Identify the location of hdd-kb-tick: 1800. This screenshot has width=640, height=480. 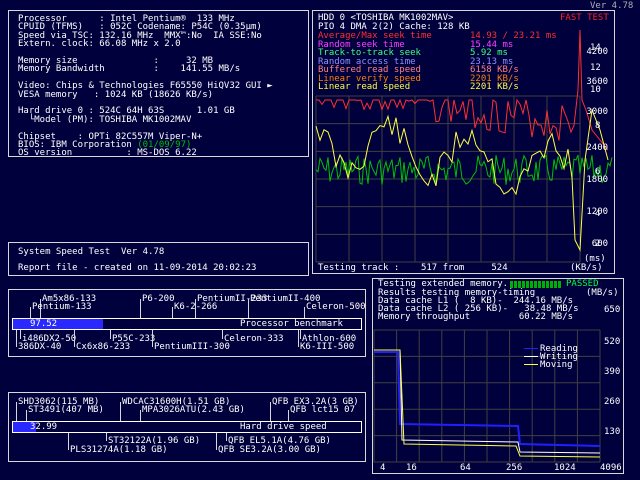
(597, 180).